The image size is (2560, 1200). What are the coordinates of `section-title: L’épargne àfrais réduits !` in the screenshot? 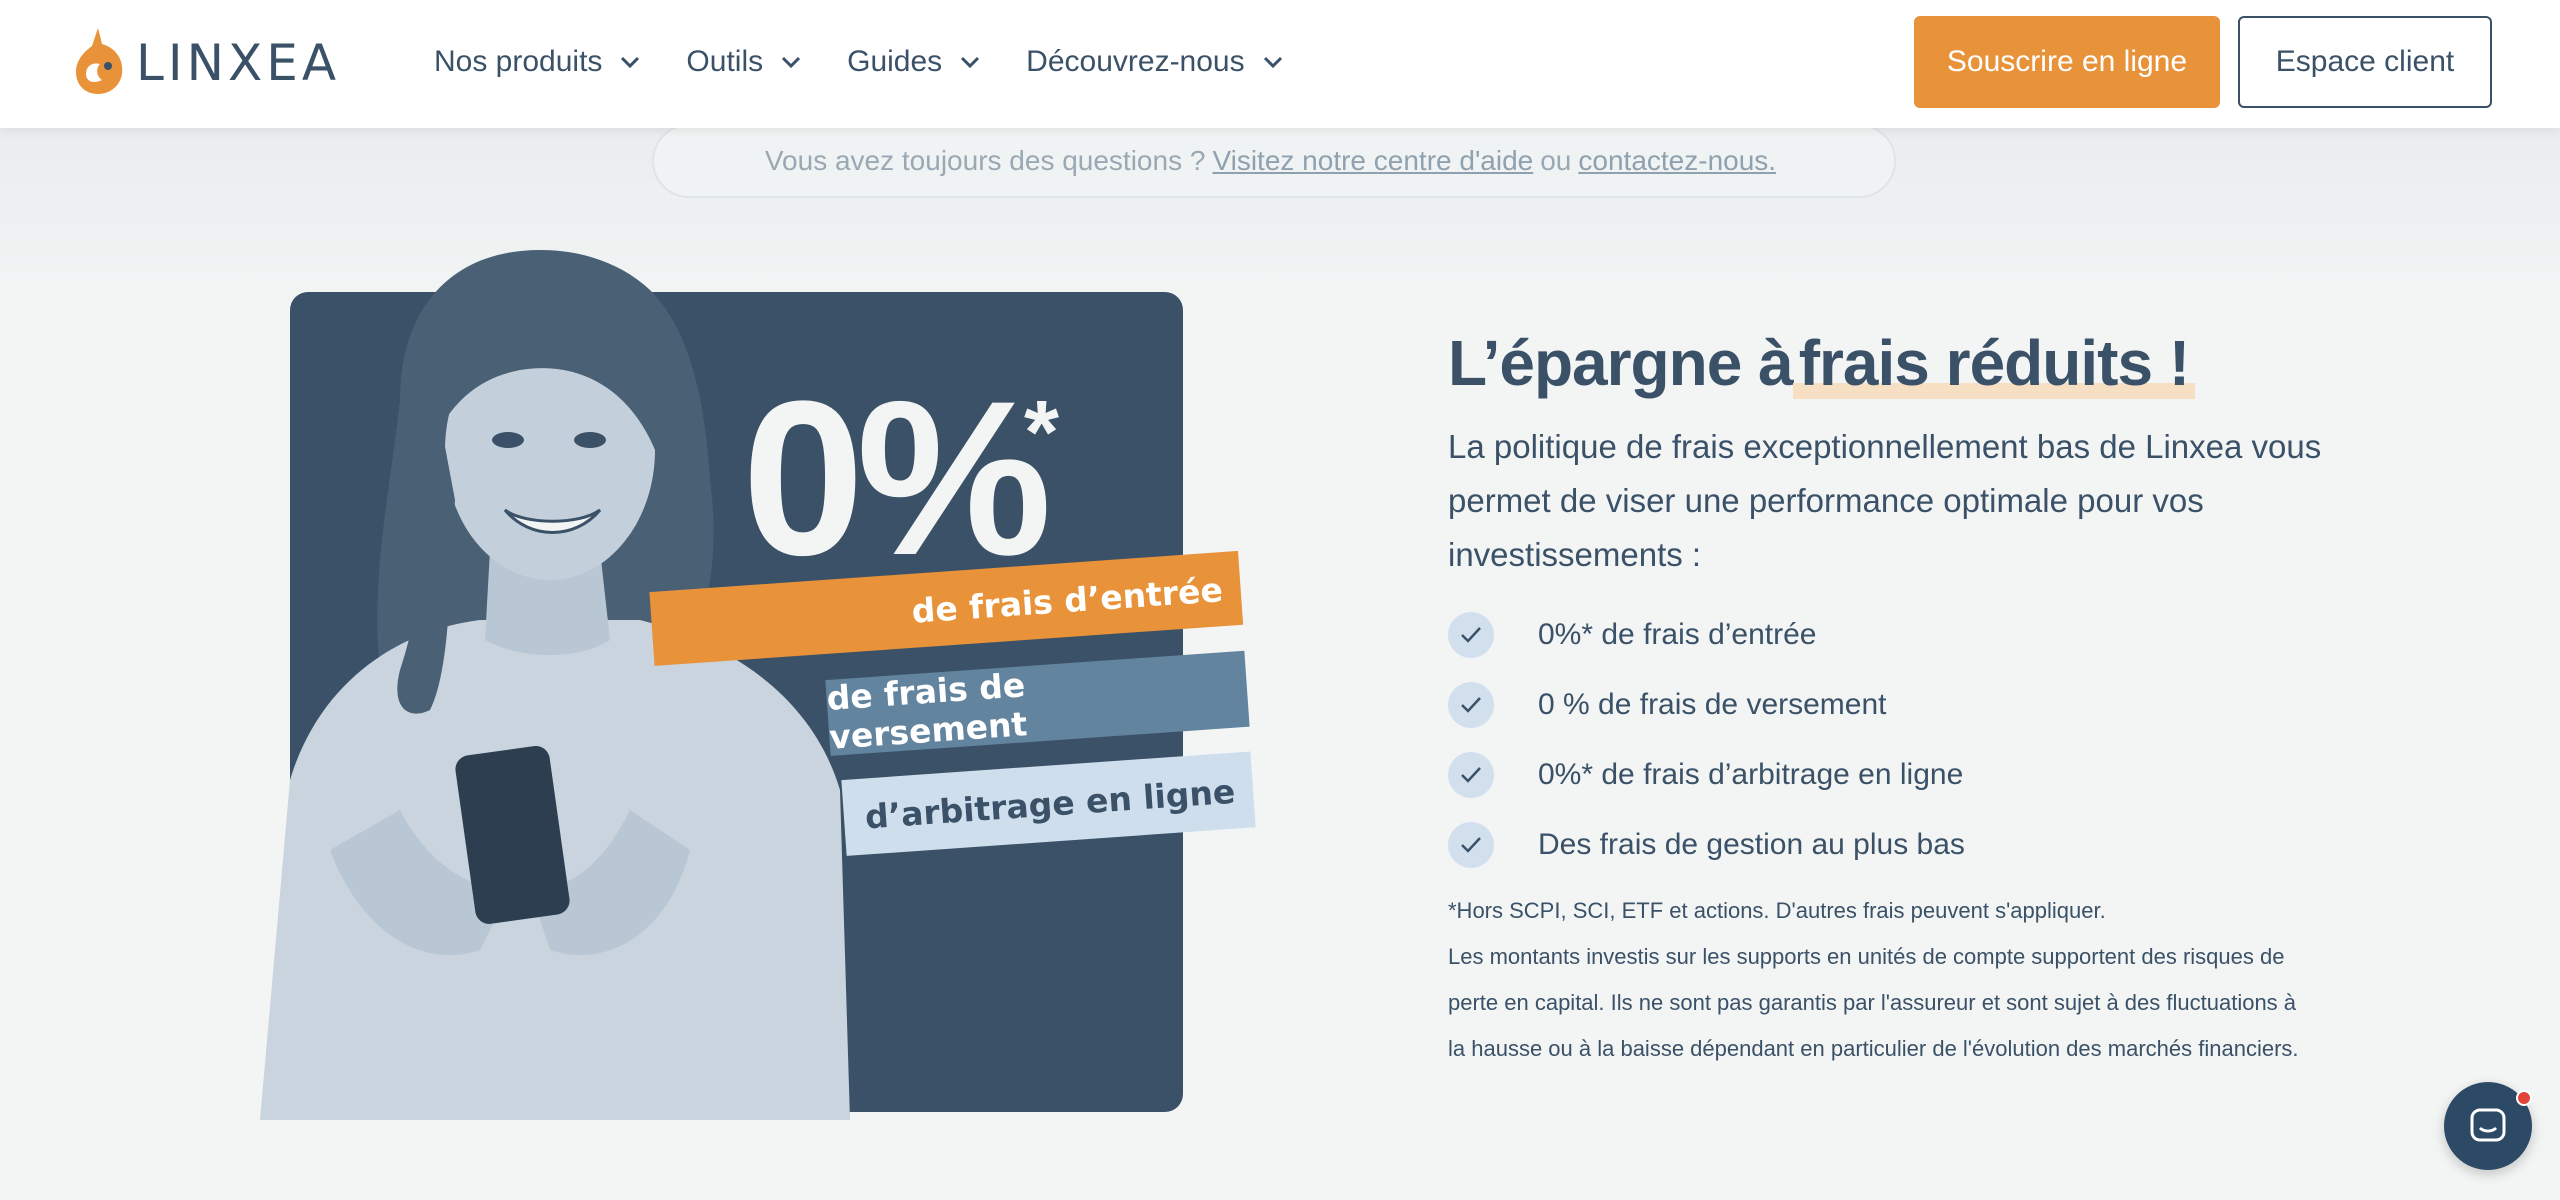 It's located at (1822, 363).